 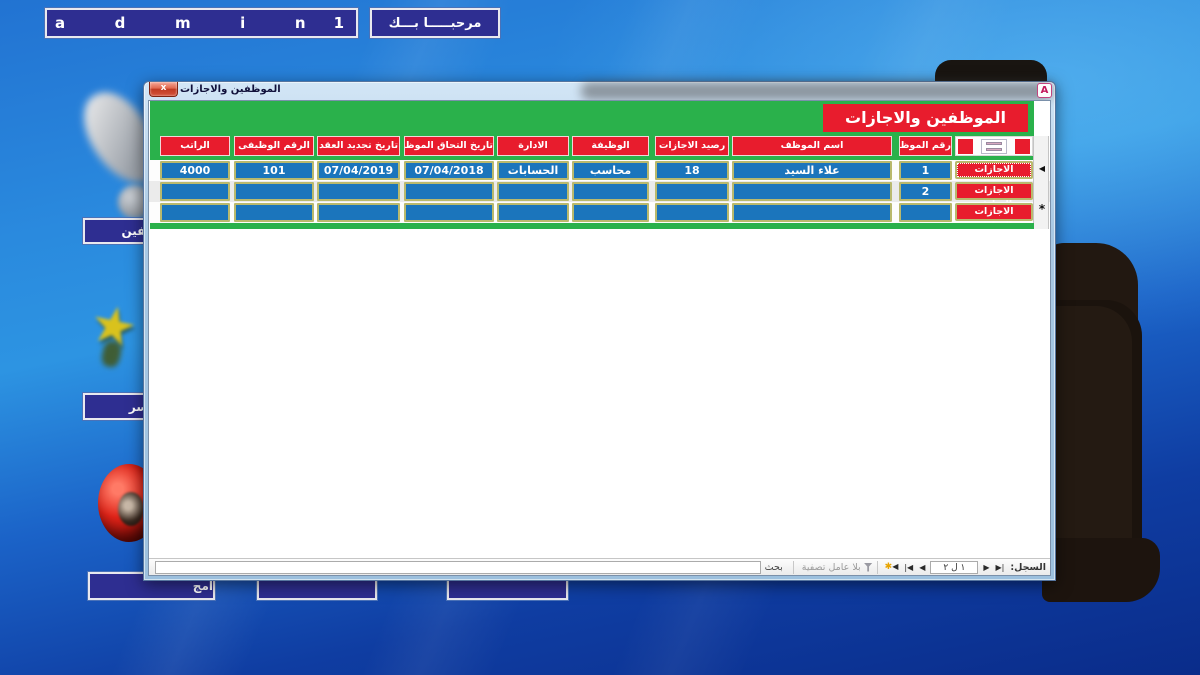 What do you see at coordinates (1101, 570) in the screenshot?
I see `dark-chair-shape` at bounding box center [1101, 570].